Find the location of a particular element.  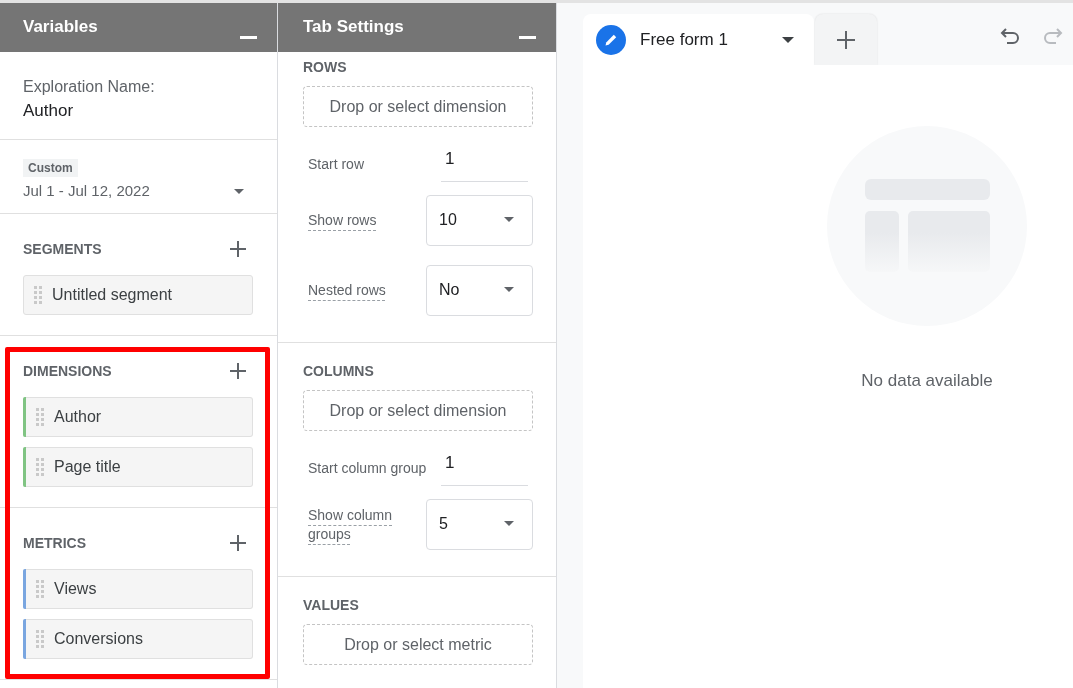

field-label: Exploration Name: is located at coordinates (89, 87).